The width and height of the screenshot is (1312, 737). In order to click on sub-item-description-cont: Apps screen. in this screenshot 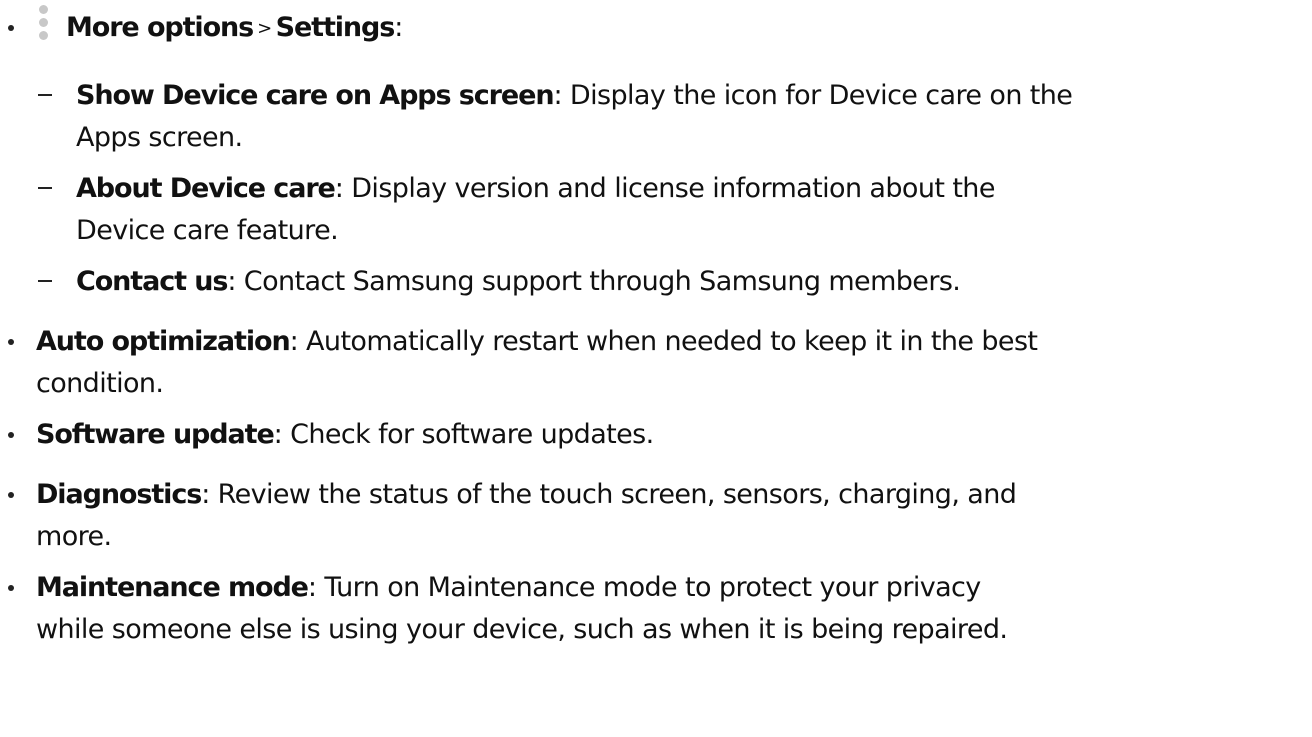, I will do `click(159, 137)`.